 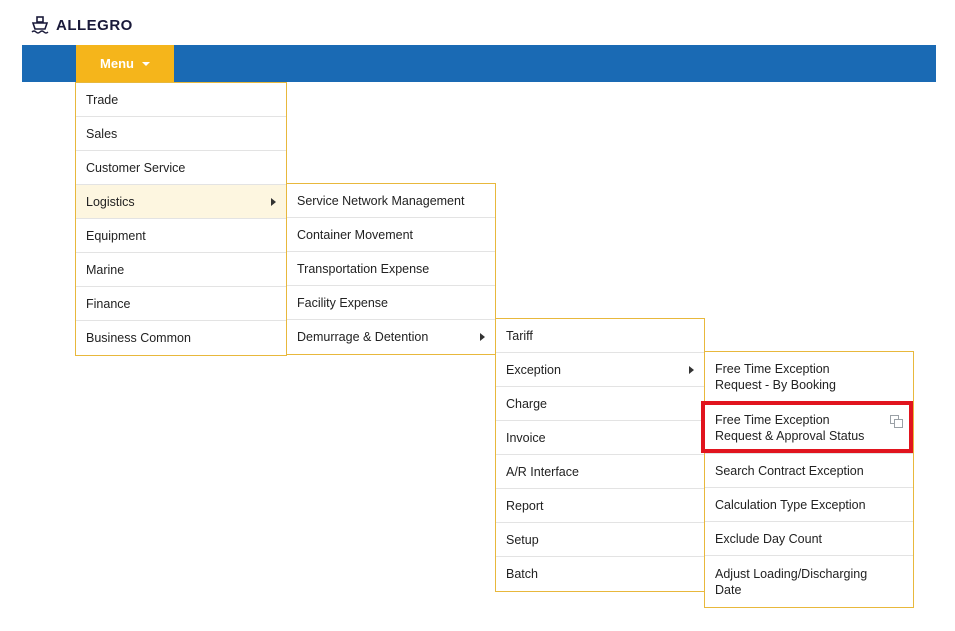 What do you see at coordinates (343, 302) in the screenshot?
I see `menu-item-label: Facility Expense` at bounding box center [343, 302].